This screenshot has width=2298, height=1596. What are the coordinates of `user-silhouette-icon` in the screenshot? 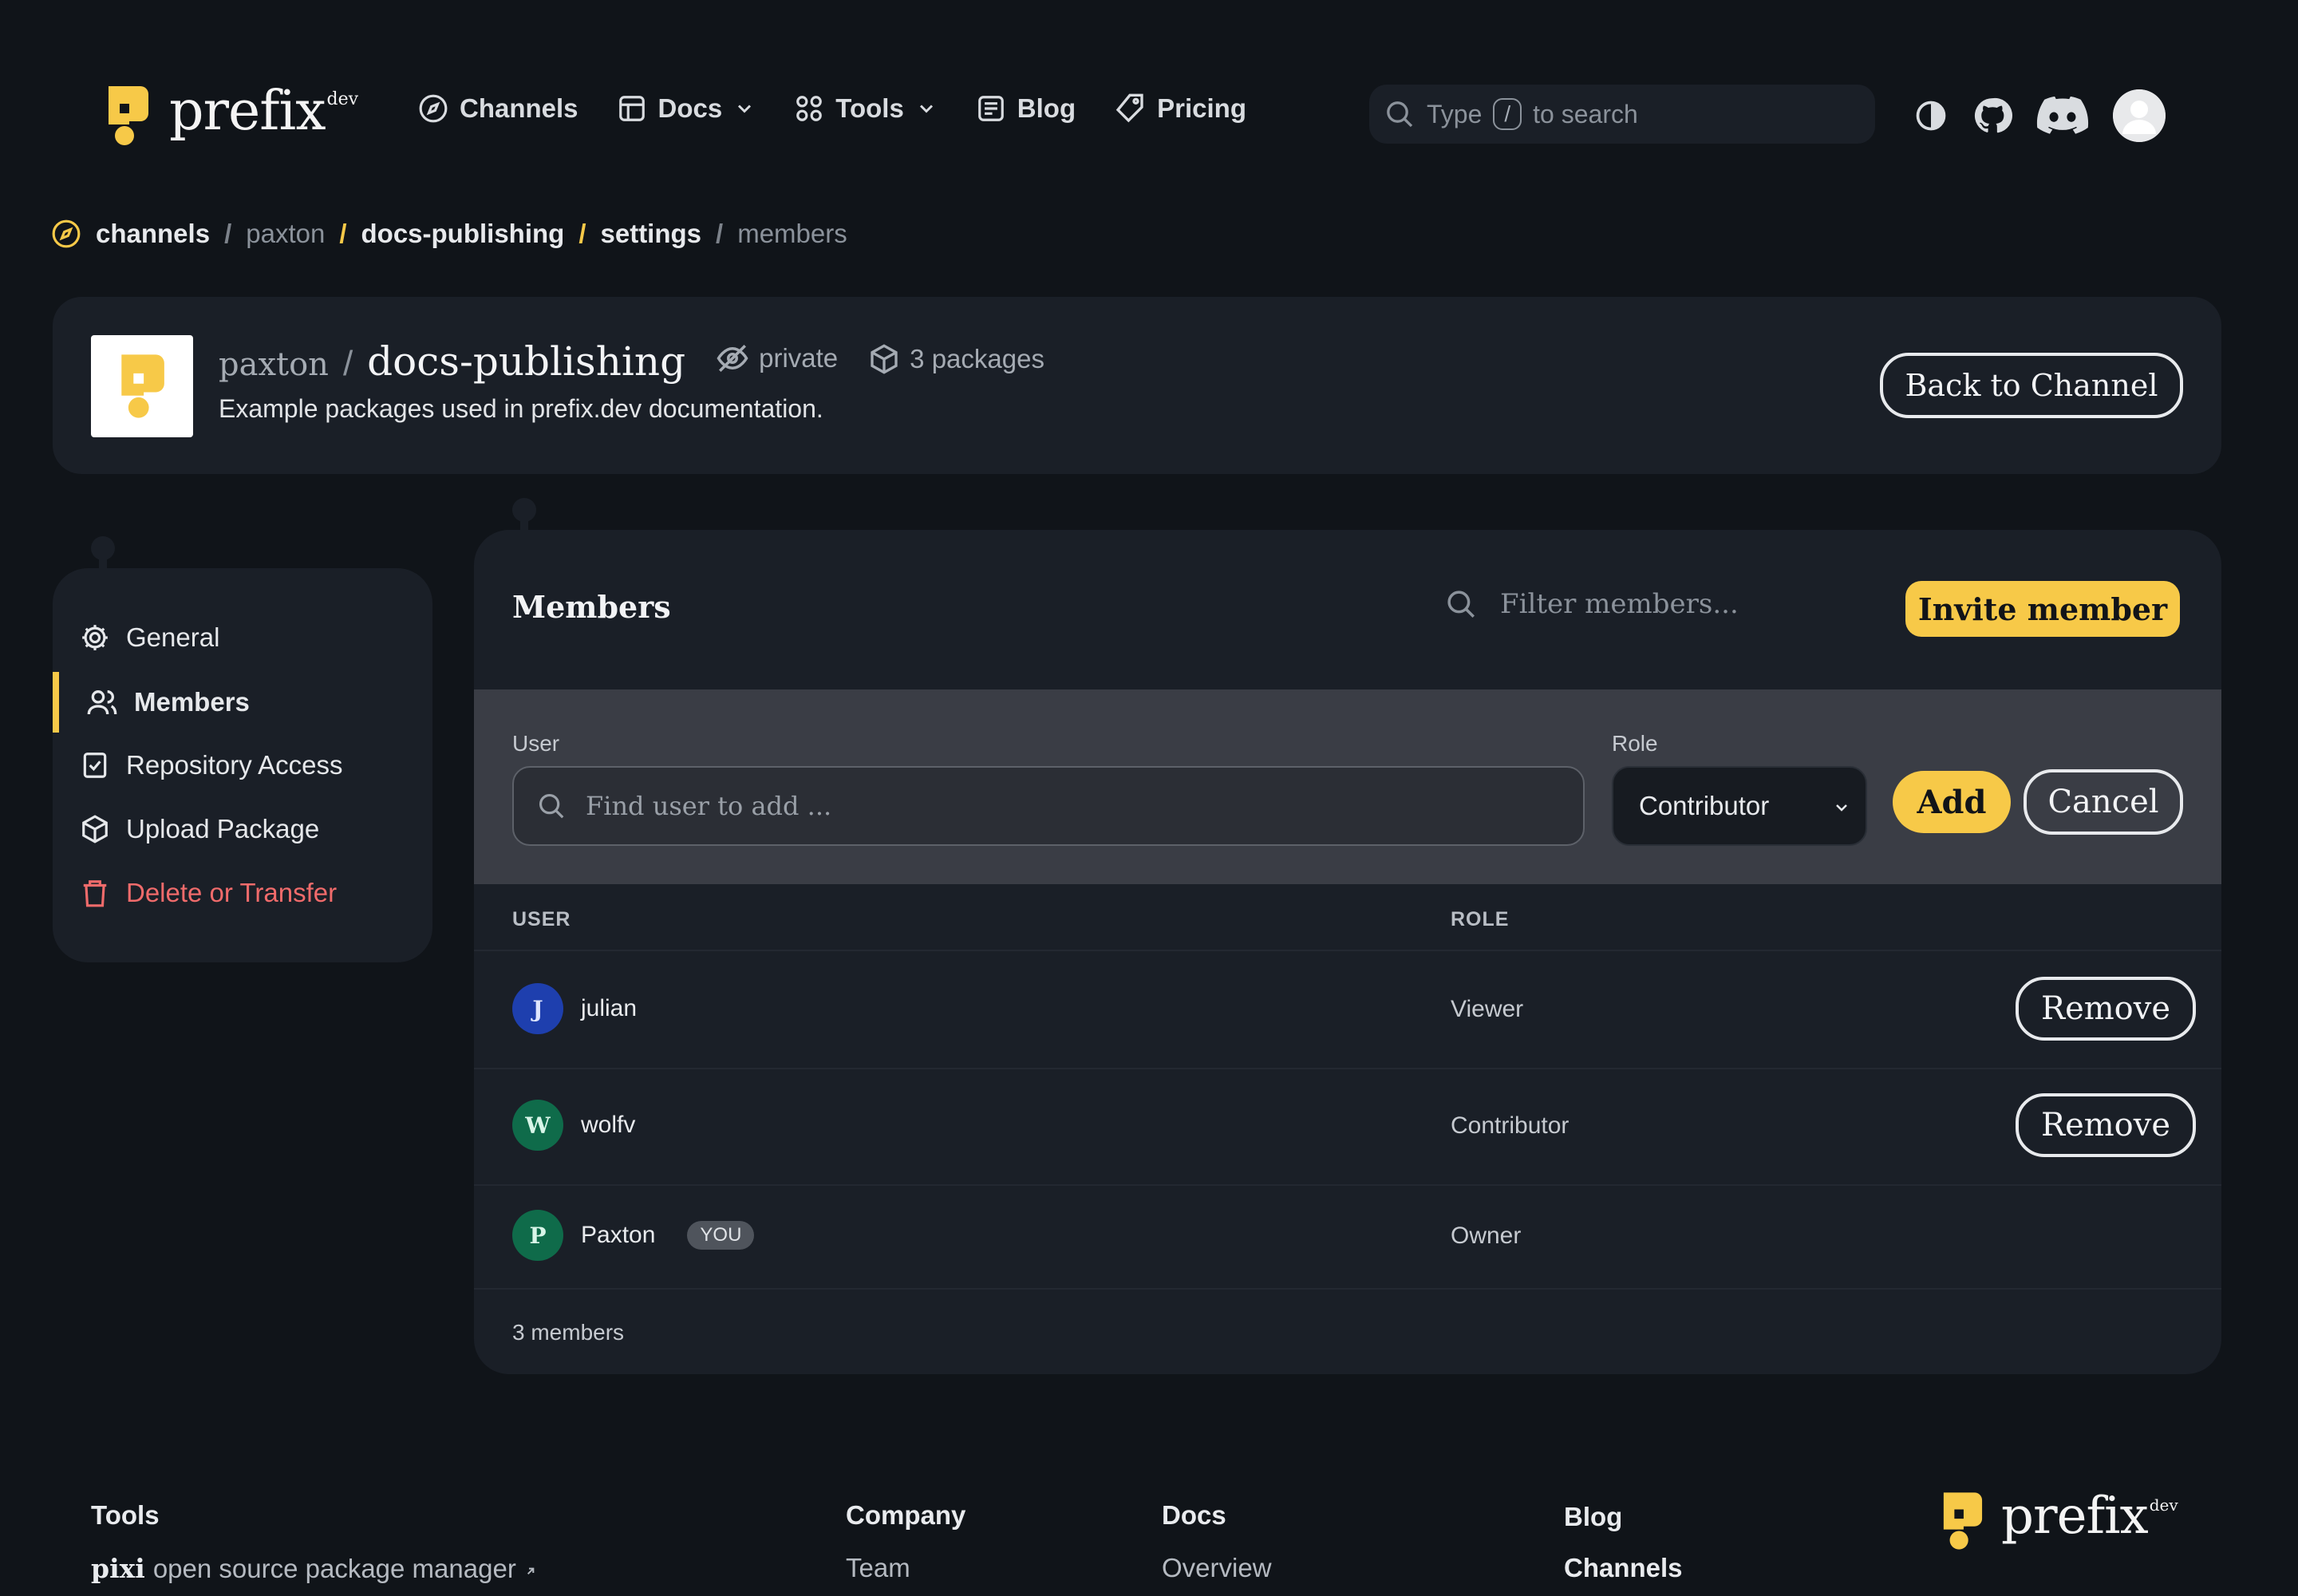 It's located at (2140, 115).